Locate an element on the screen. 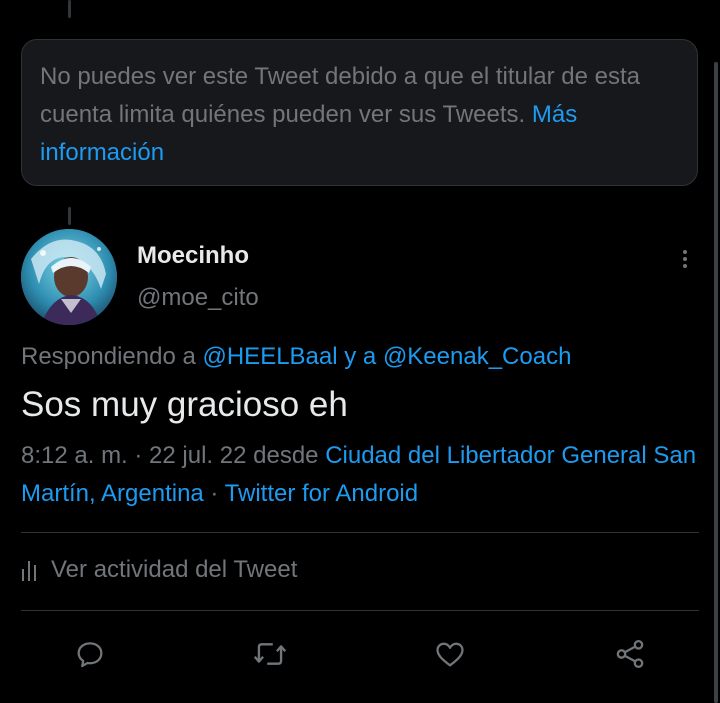 The height and width of the screenshot is (703, 720). like-button is located at coordinates (450, 654).